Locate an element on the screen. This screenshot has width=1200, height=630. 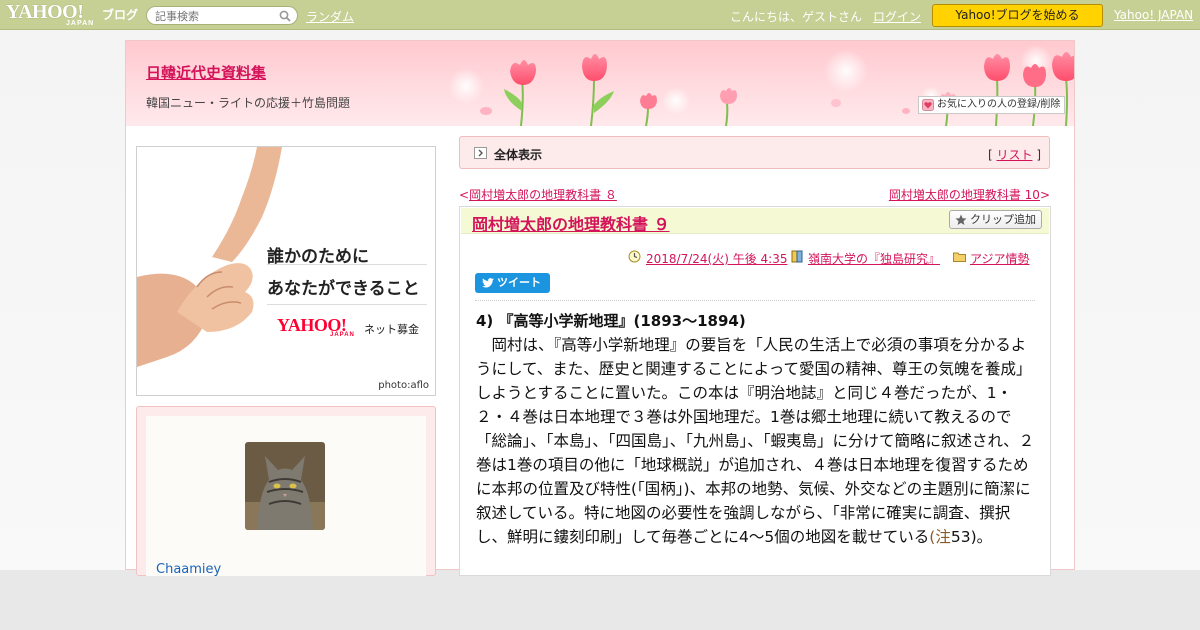
article-date: 2018/7/24(火) 午後 4:35 is located at coordinates (716, 258).